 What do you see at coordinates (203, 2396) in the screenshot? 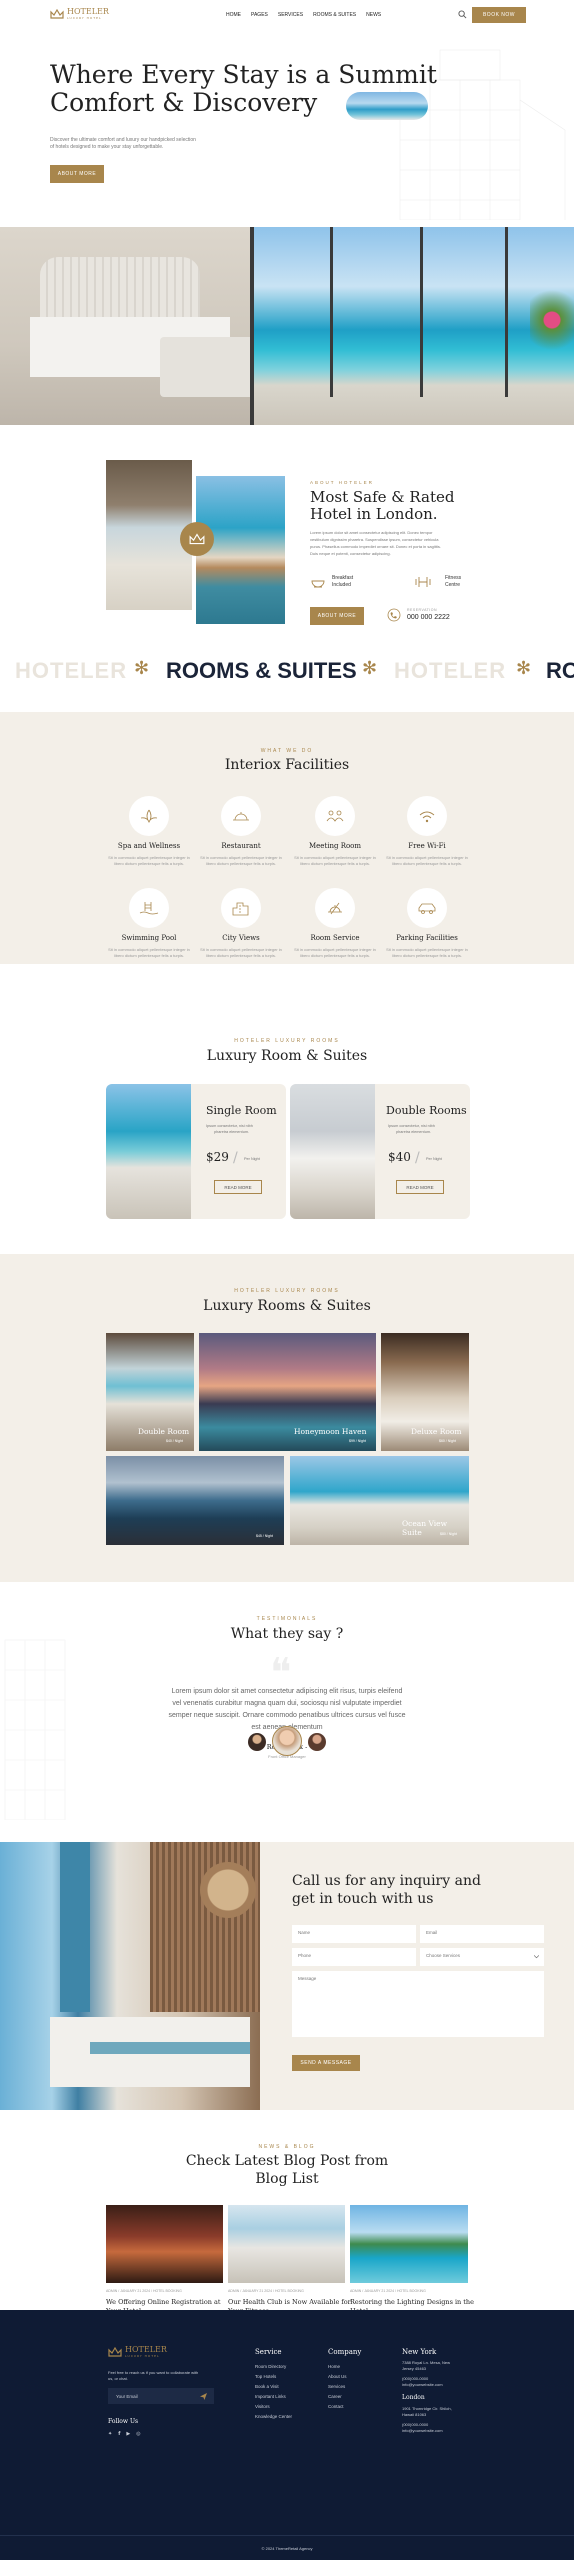
I see `send-icon` at bounding box center [203, 2396].